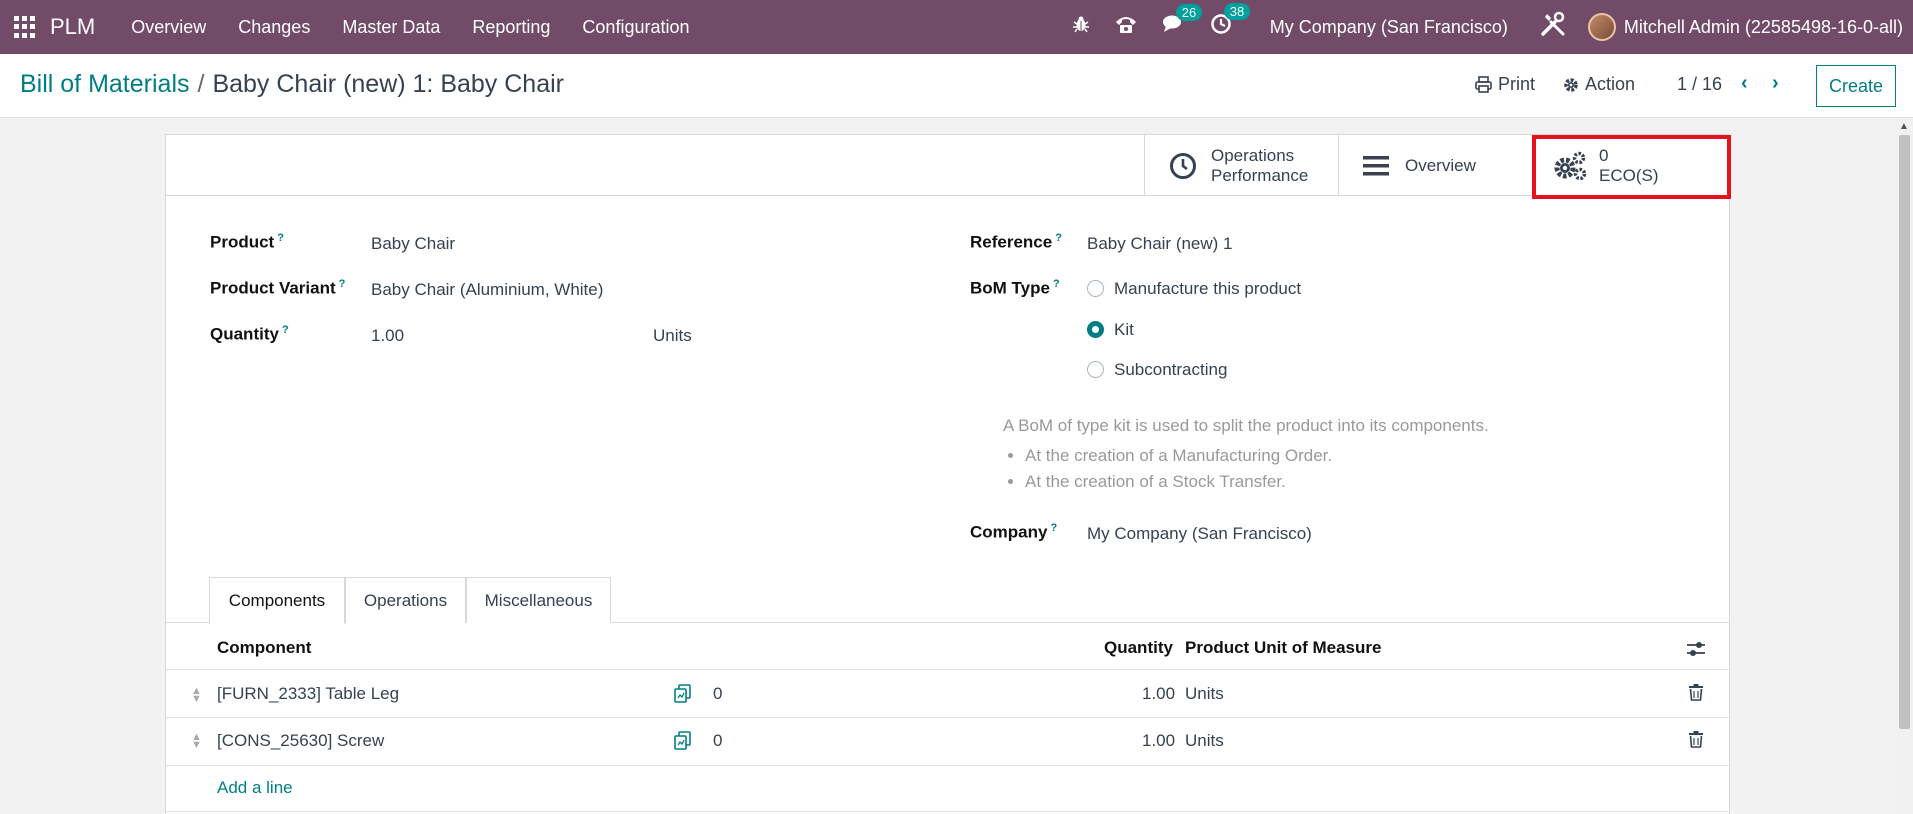  What do you see at coordinates (1182, 22) in the screenshot?
I see `messages-icon: 26` at bounding box center [1182, 22].